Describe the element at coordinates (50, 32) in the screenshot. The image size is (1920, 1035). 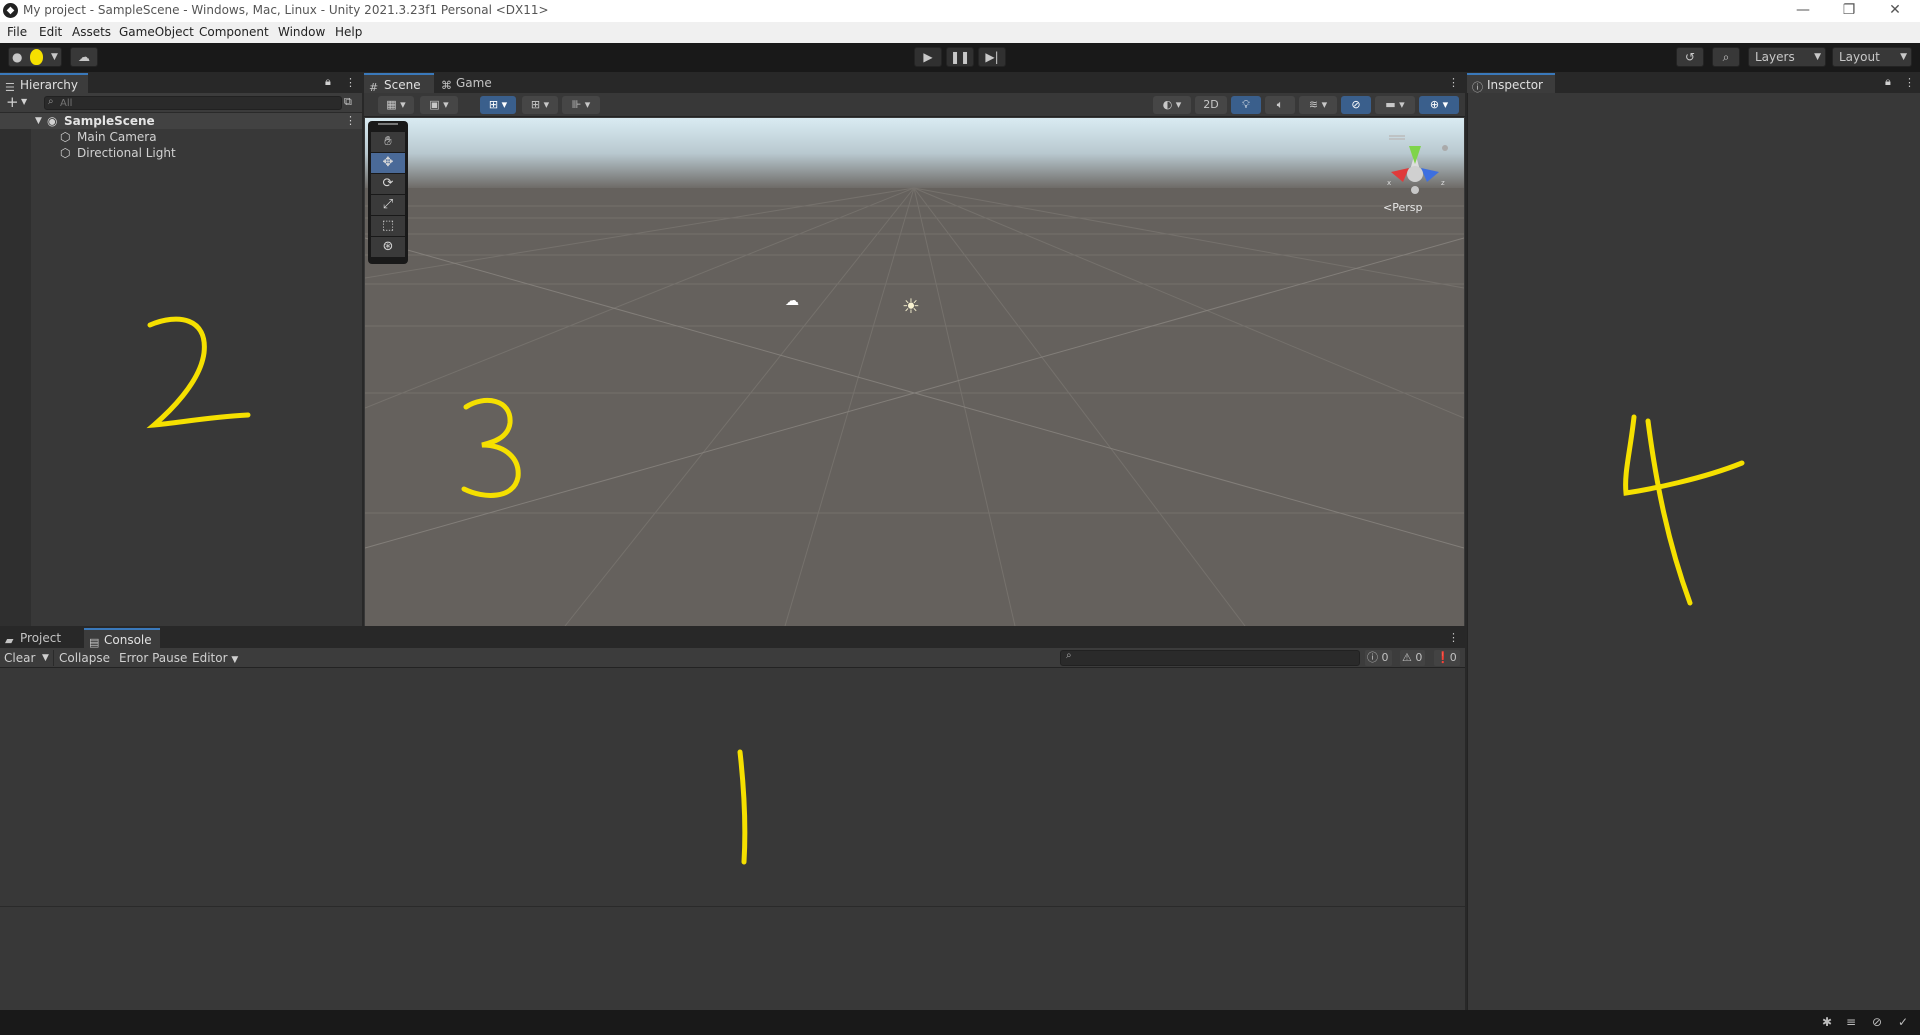
I see `menu-edit: Edit` at that location.